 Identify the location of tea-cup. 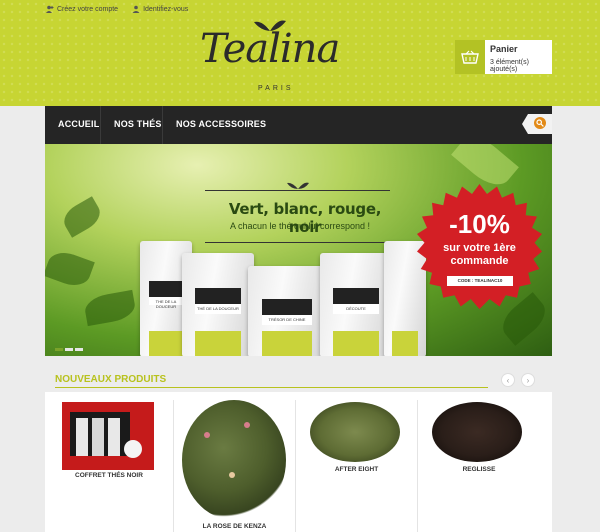
(133, 449).